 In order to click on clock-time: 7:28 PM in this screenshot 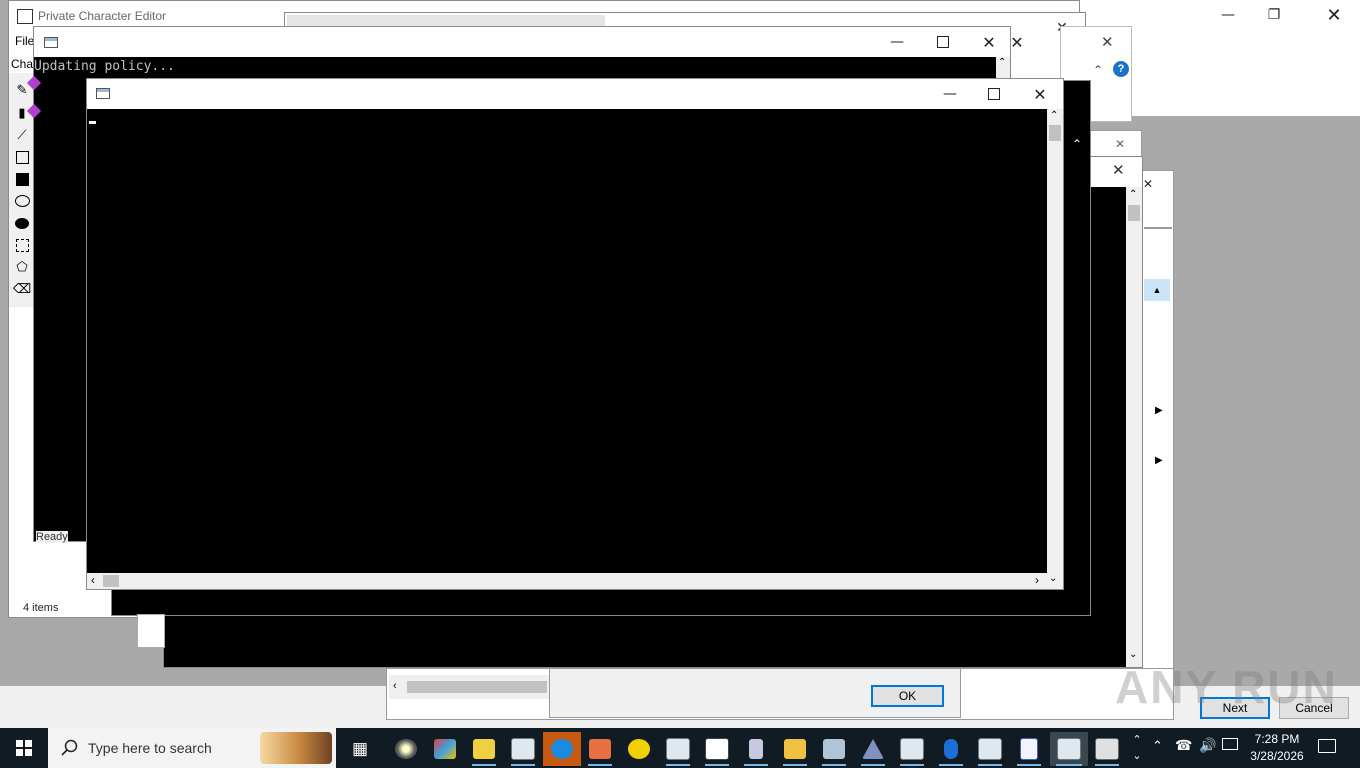, I will do `click(1277, 739)`.